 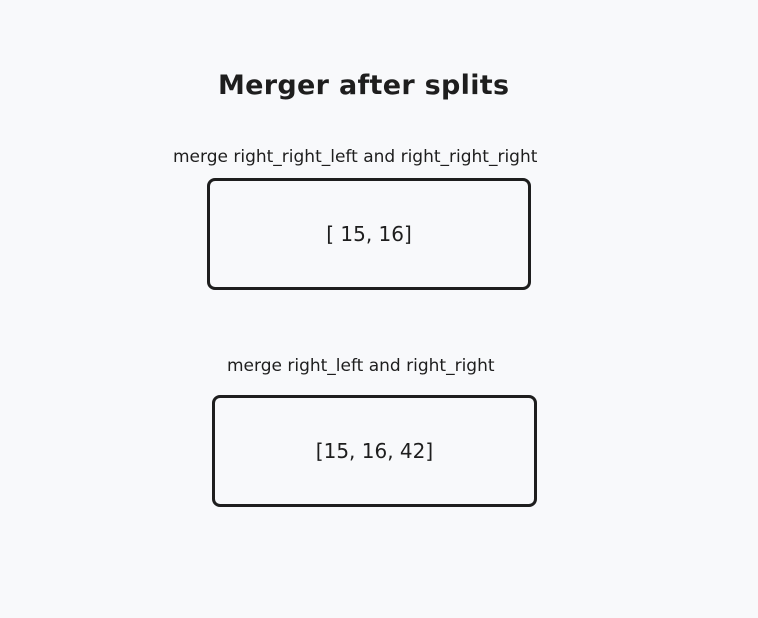 What do you see at coordinates (364, 85) in the screenshot?
I see `diagram-title: Merger after splits` at bounding box center [364, 85].